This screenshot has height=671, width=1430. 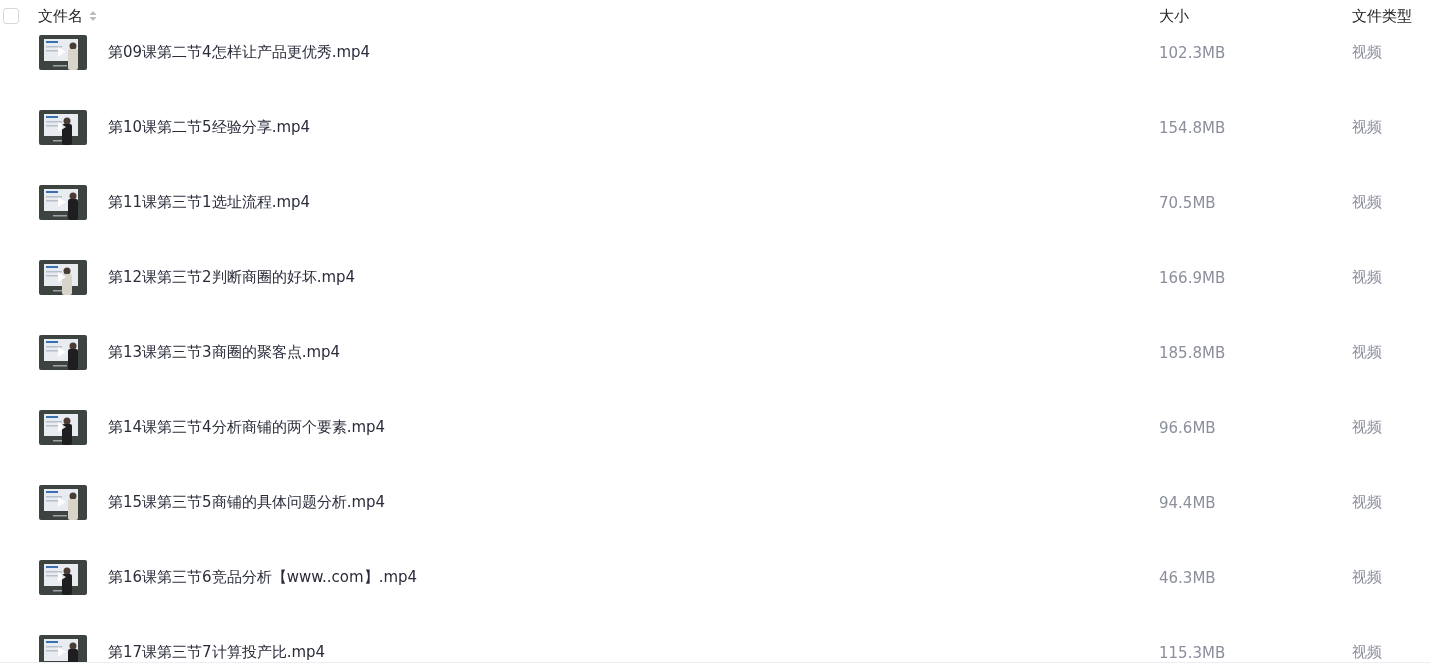 I want to click on file-size: 96.6MB, so click(x=1188, y=427).